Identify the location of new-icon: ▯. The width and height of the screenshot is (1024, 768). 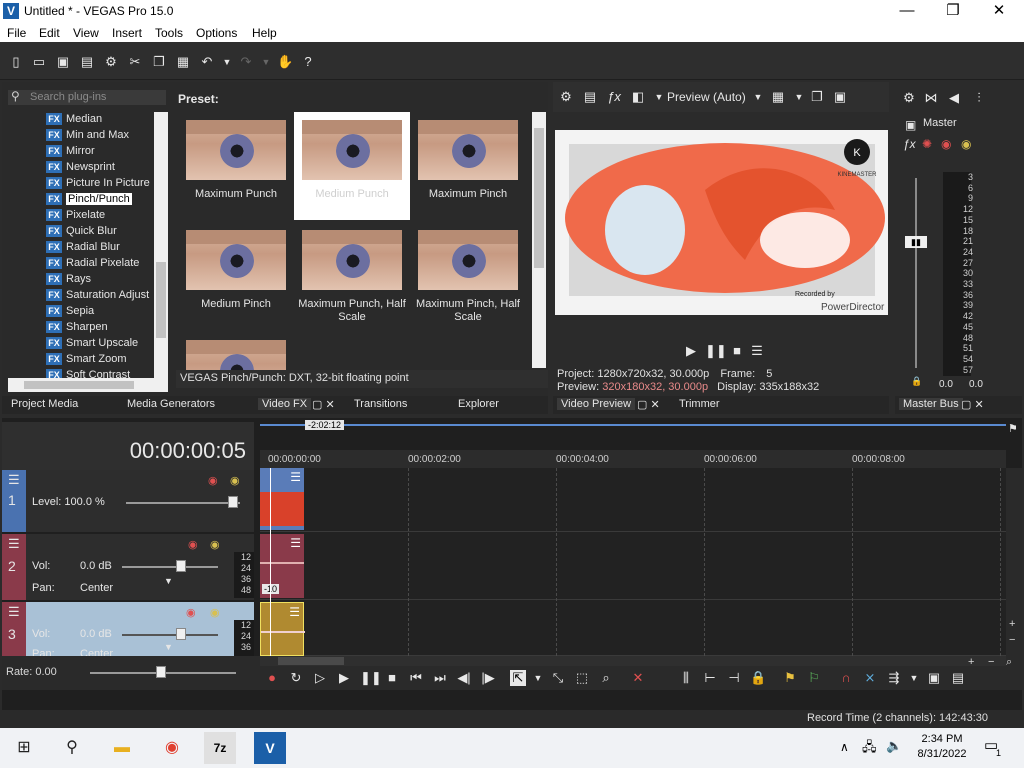
(16, 62).